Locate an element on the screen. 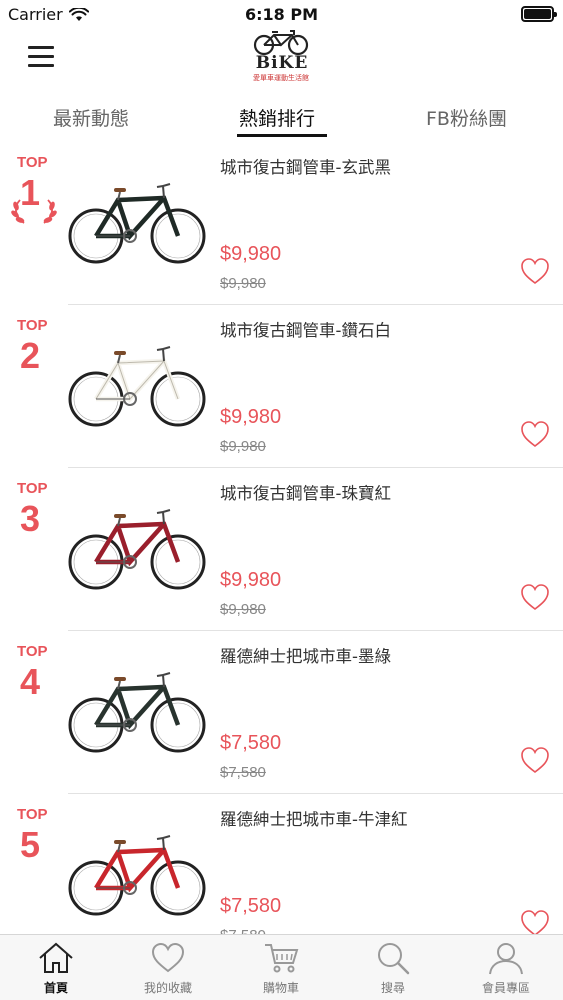 The image size is (563, 1000). product-name: 羅德紳士把城市車-墨綠 is located at coordinates (305, 655).